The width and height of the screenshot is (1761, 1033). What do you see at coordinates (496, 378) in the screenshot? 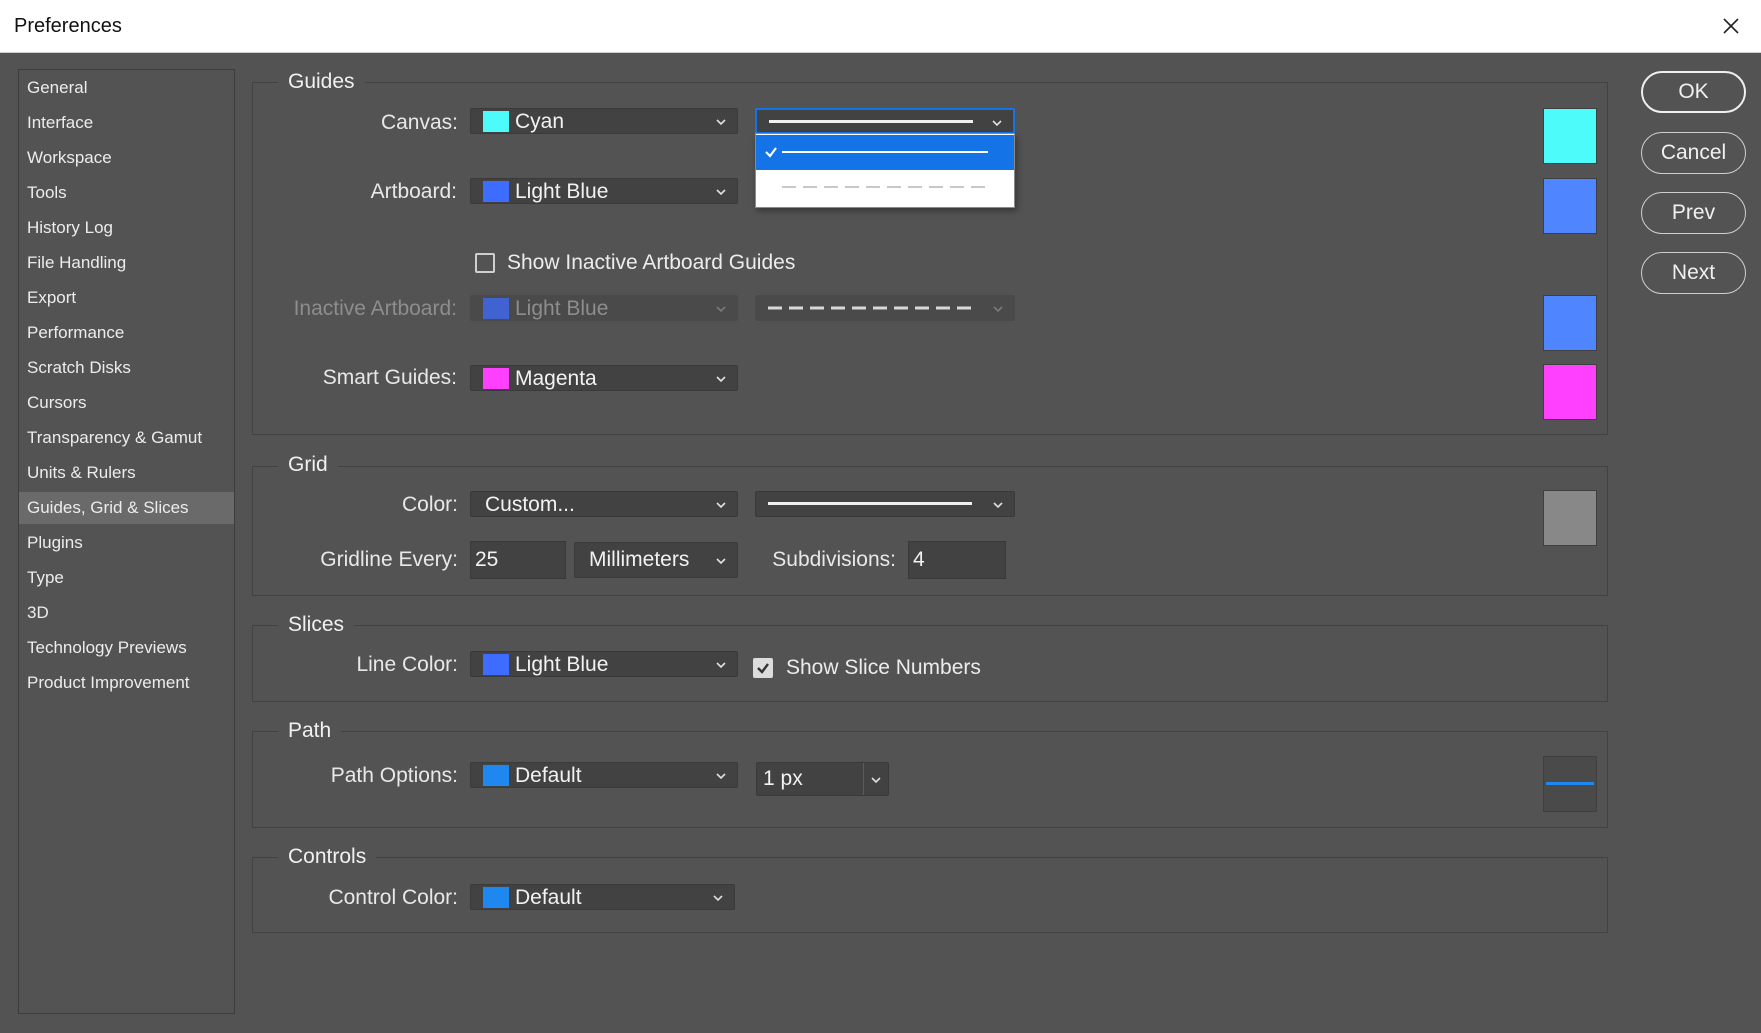
I see `smart-guides-color-swatch` at bounding box center [496, 378].